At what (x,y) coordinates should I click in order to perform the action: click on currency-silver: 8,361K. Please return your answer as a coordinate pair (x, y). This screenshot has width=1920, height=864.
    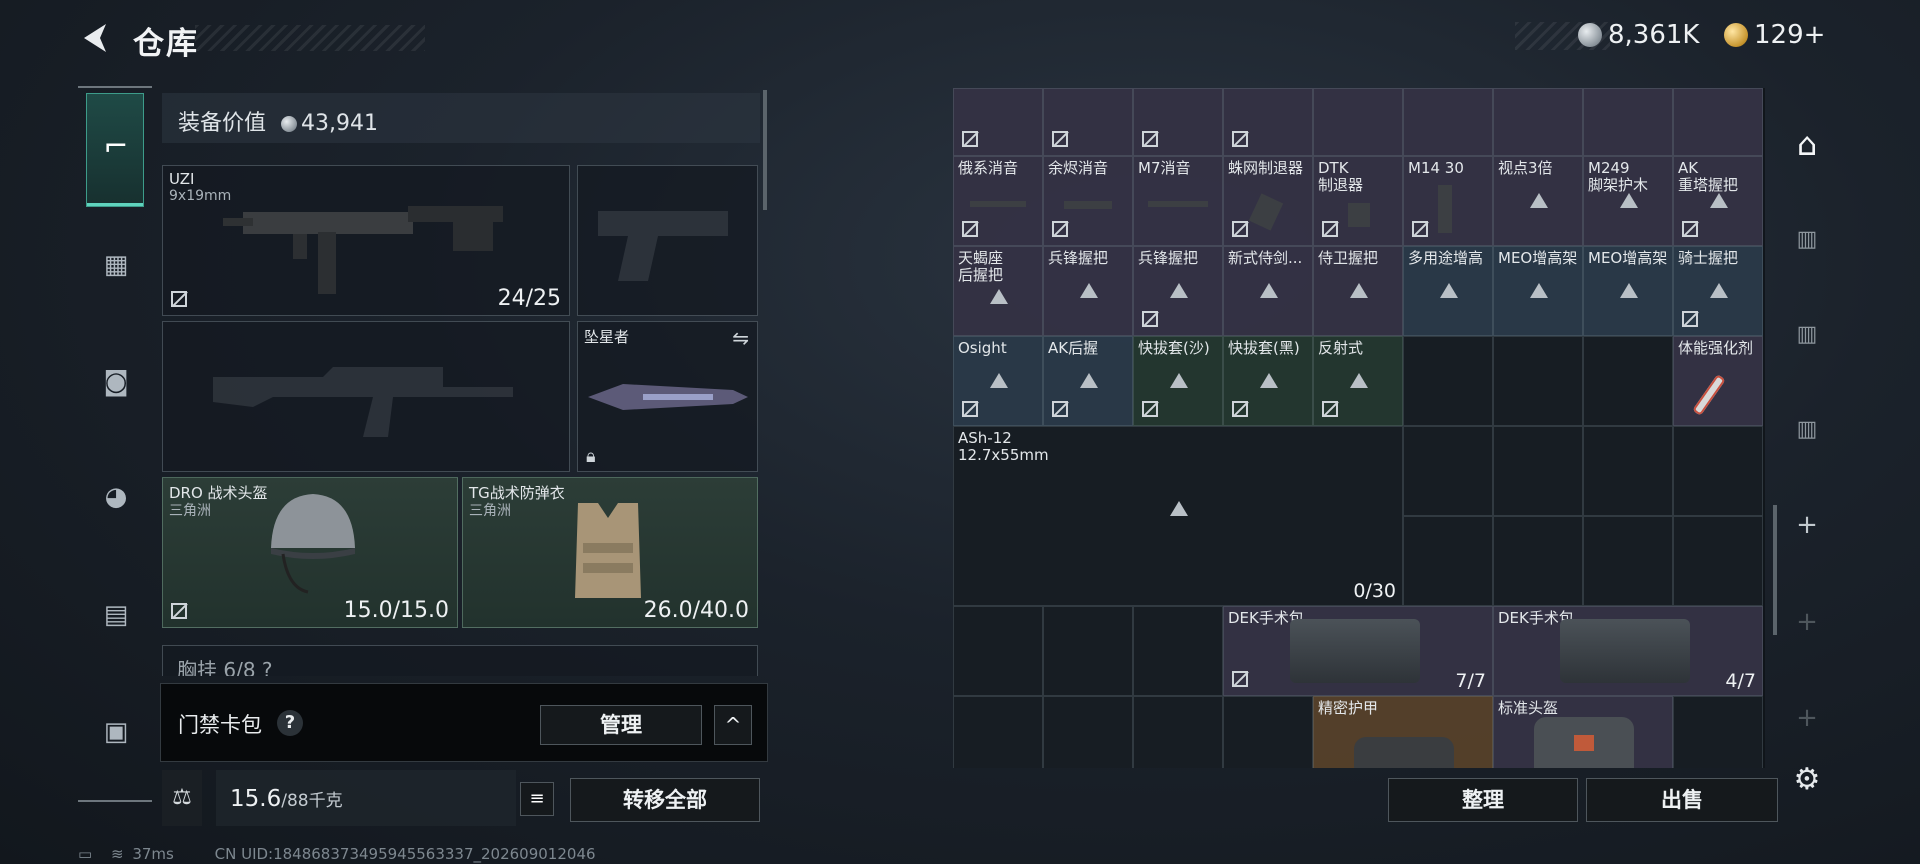
    Looking at the image, I should click on (1638, 35).